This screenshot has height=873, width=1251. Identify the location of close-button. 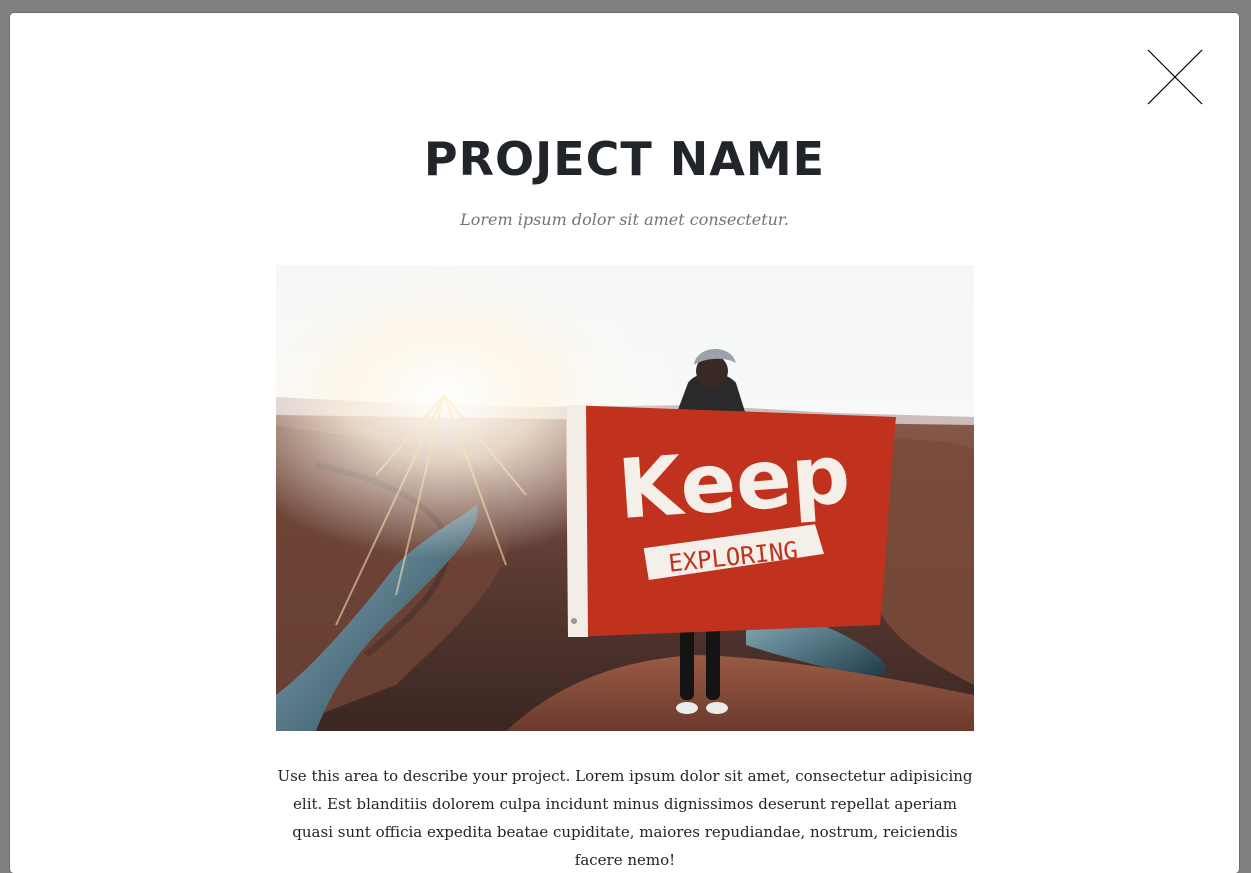
(1175, 77).